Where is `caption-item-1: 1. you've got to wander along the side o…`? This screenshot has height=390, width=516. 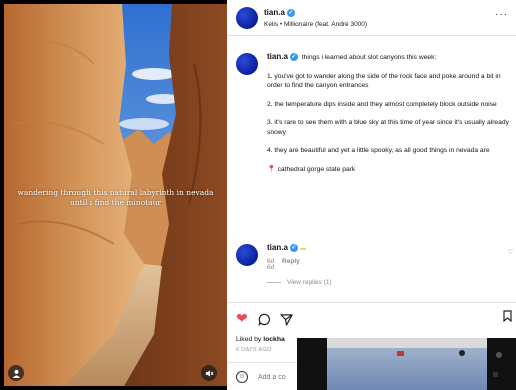 caption-item-1: 1. you've got to wander along the side o… is located at coordinates (384, 81).